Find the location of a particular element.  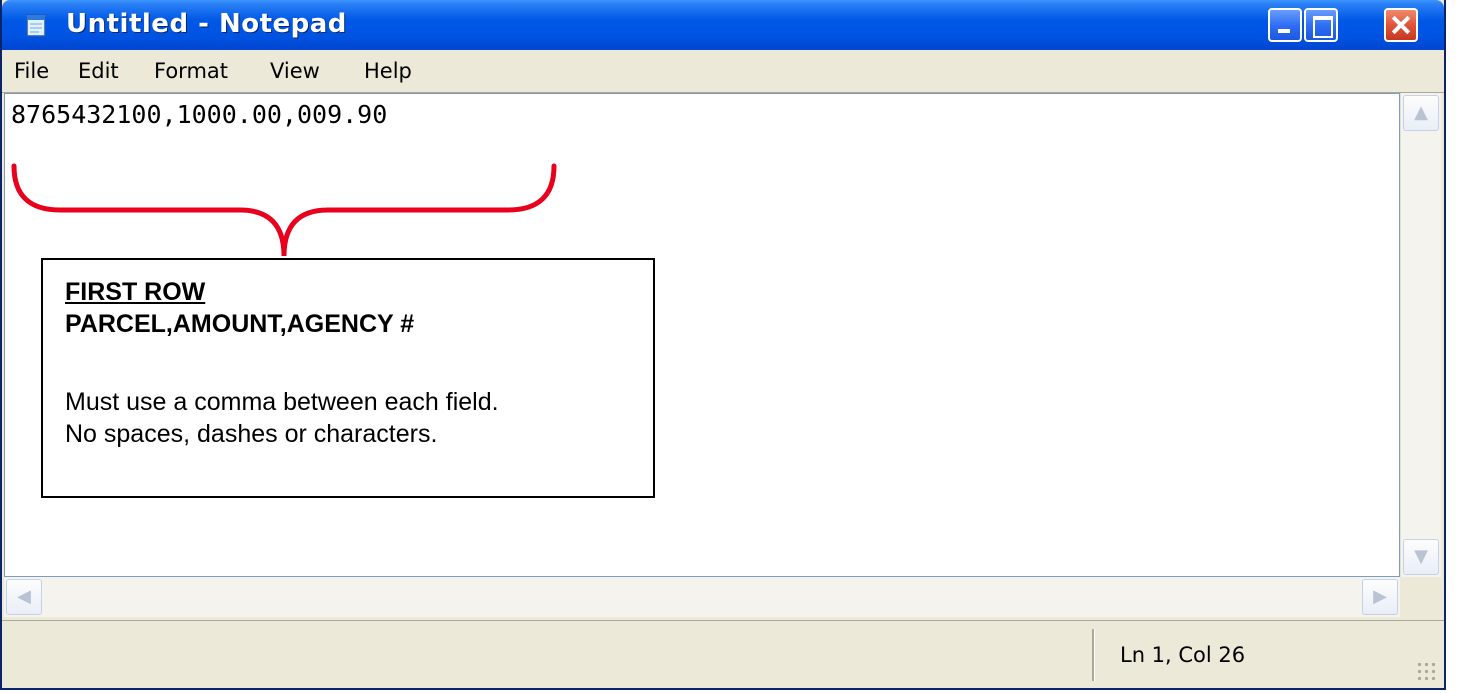

maximize-icon is located at coordinates (1321, 25).